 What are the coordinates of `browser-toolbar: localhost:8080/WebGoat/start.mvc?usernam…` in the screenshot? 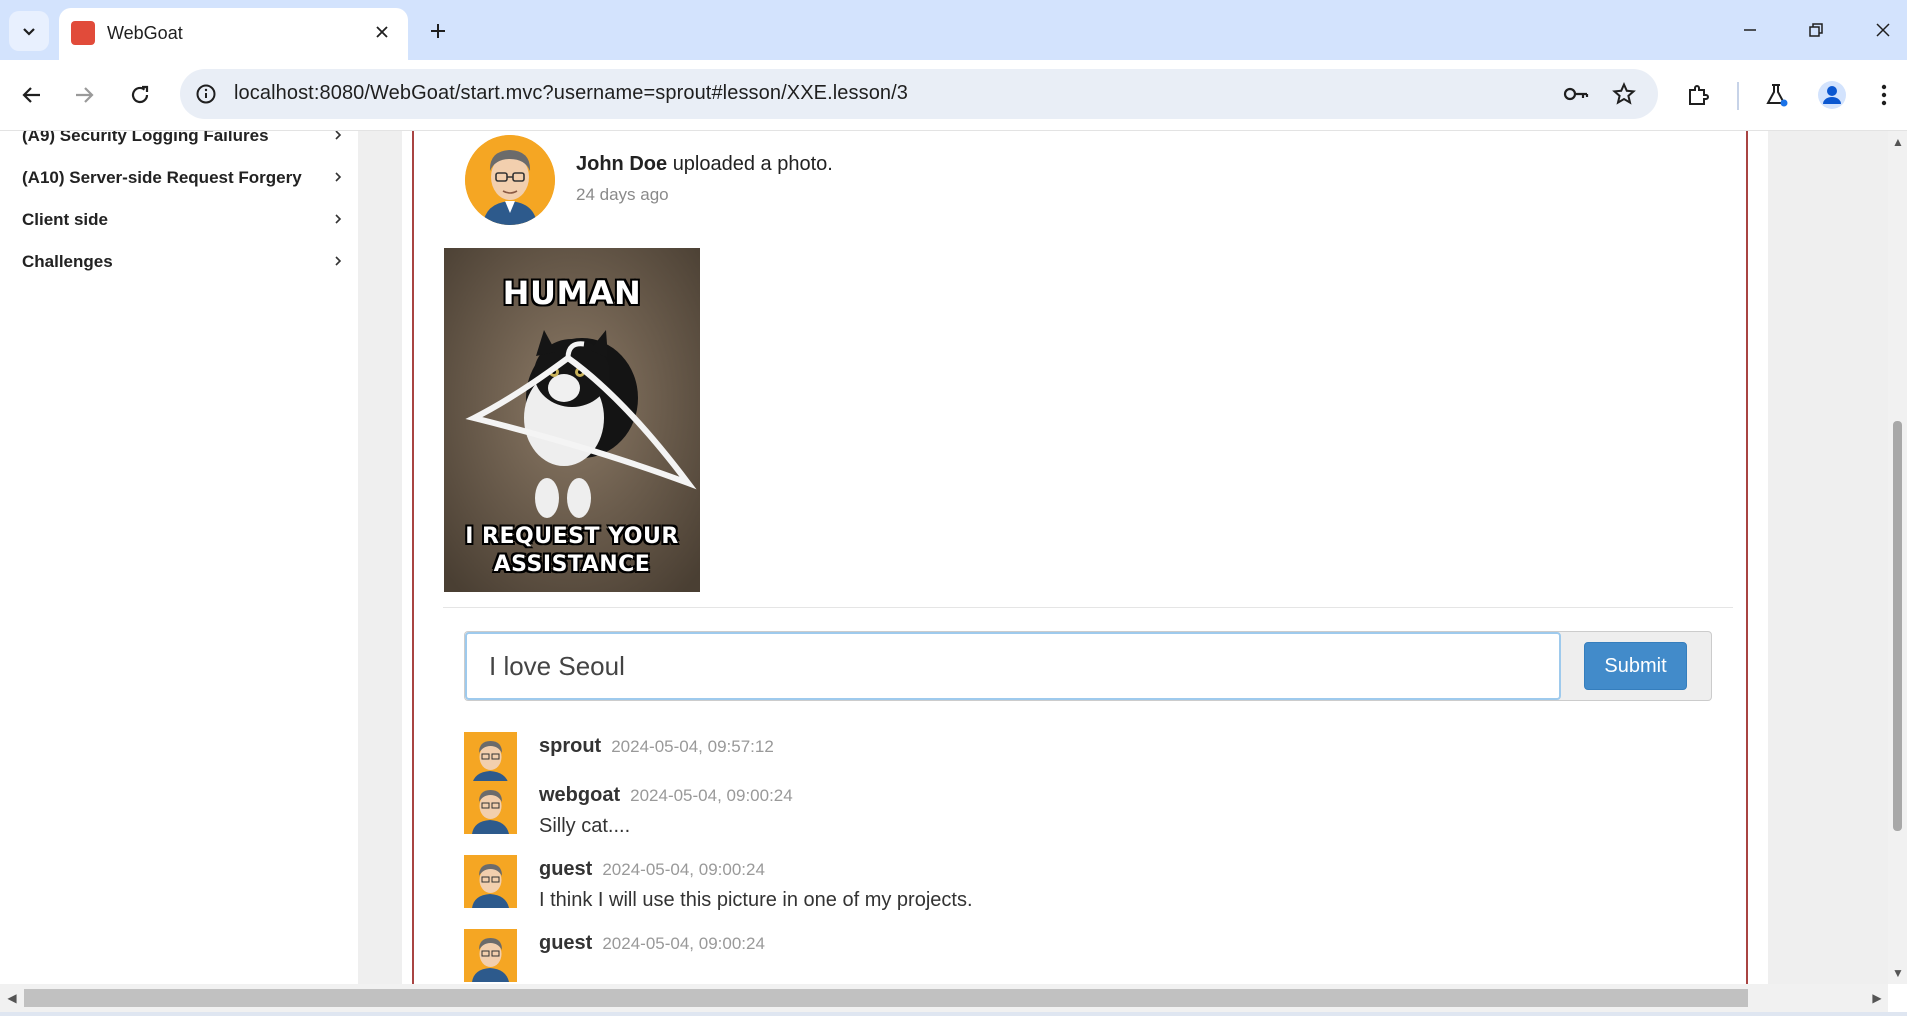 It's located at (953, 95).